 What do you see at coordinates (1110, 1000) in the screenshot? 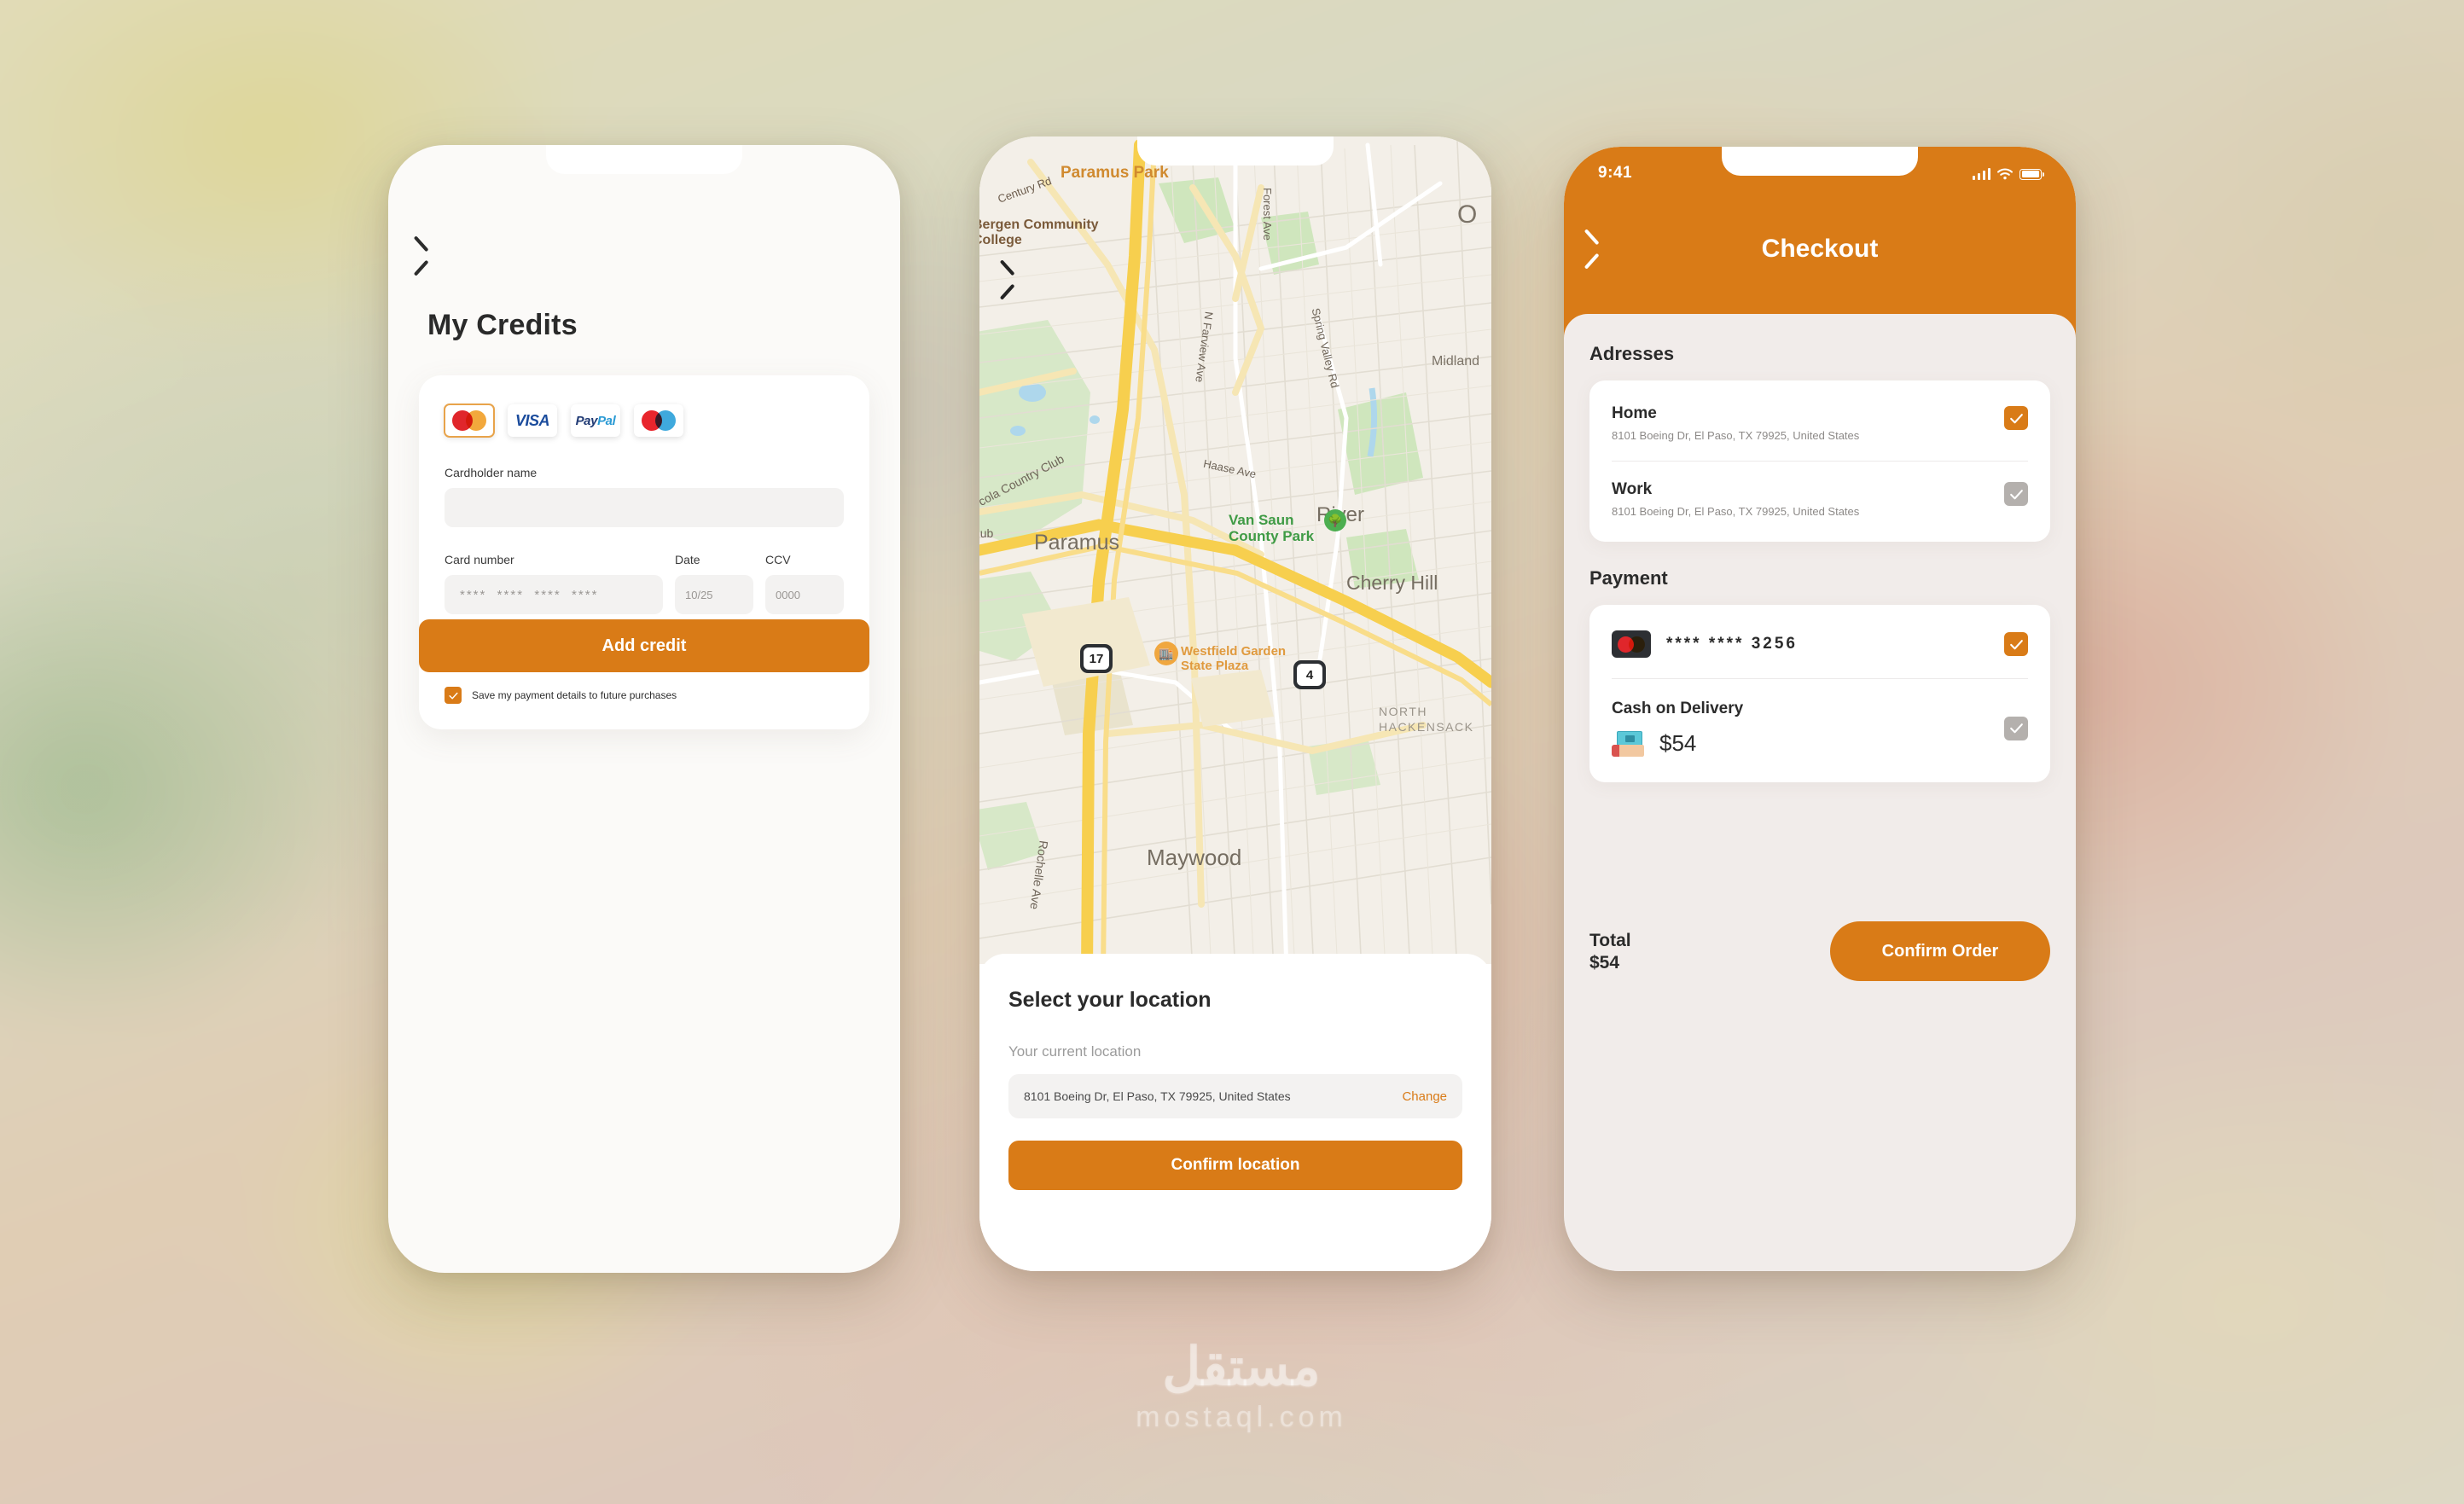
I see `location-sheet-title: Select your location` at bounding box center [1110, 1000].